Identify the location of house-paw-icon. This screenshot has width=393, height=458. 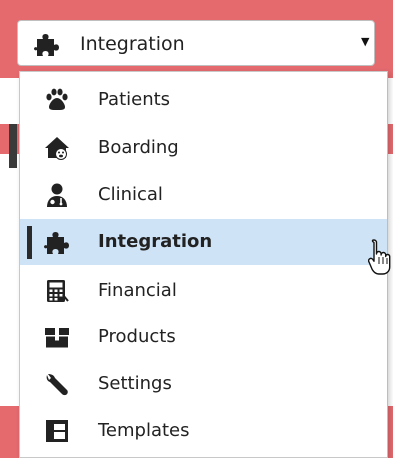
(57, 148).